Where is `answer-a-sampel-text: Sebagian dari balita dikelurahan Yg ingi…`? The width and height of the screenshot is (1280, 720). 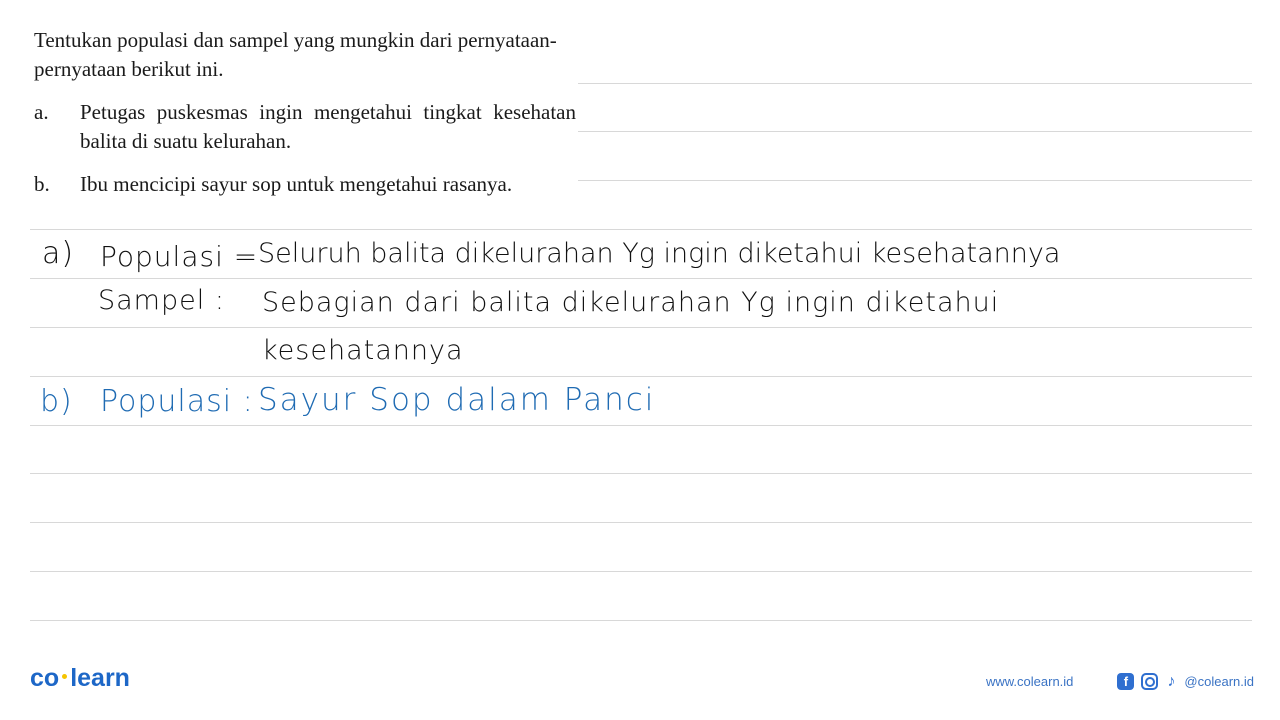 answer-a-sampel-text: Sebagian dari balita dikelurahan Yg ingi… is located at coordinates (631, 302).